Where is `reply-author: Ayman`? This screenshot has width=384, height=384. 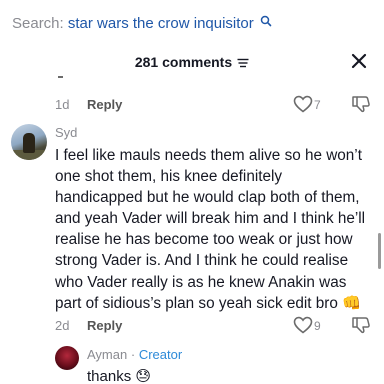 reply-author: Ayman is located at coordinates (107, 354).